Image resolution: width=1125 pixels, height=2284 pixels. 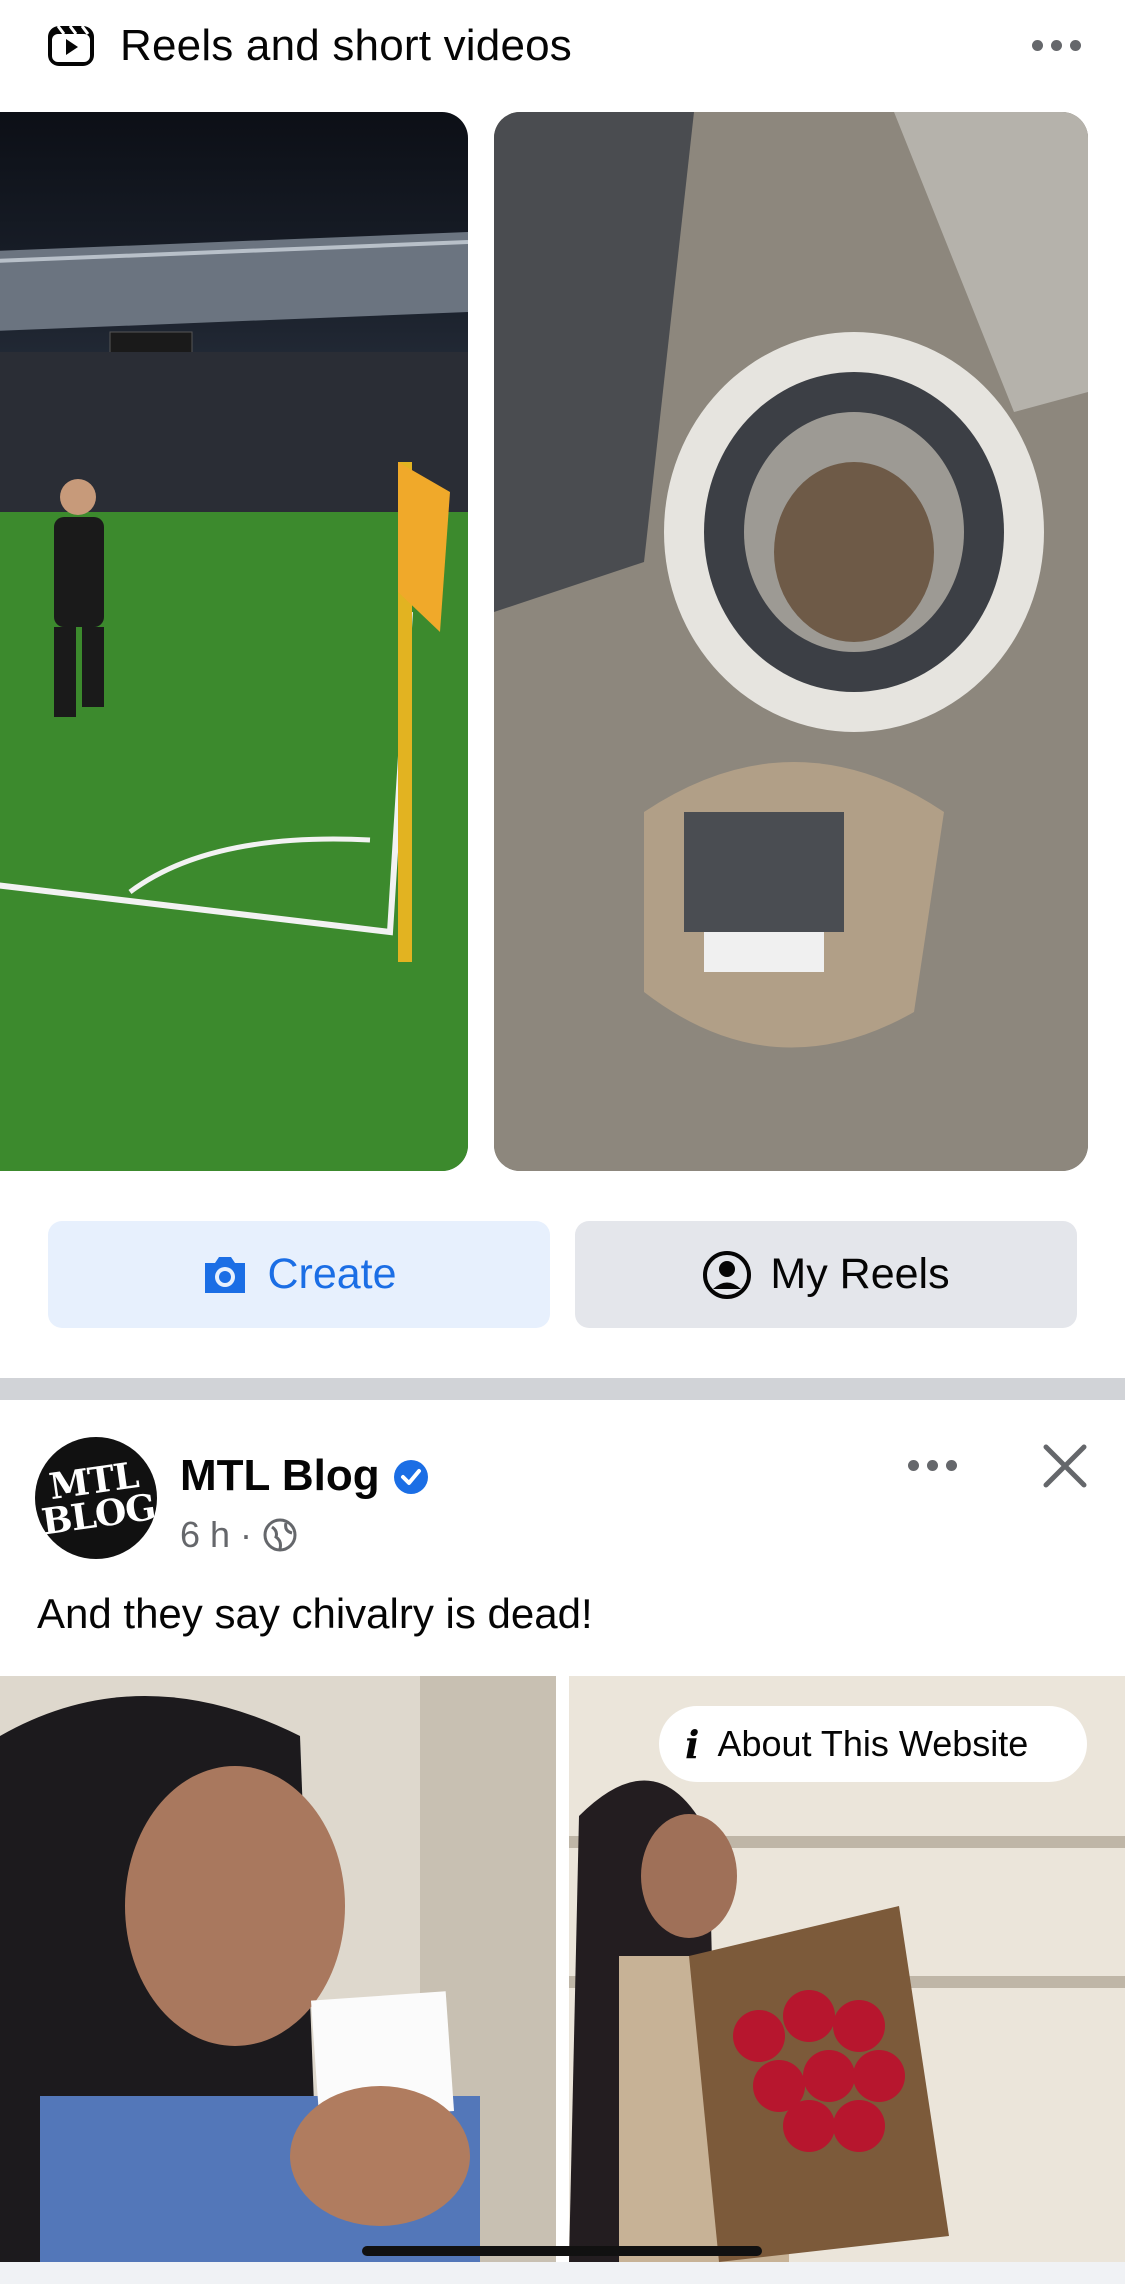 I want to click on more-icon, so click(x=1056, y=45).